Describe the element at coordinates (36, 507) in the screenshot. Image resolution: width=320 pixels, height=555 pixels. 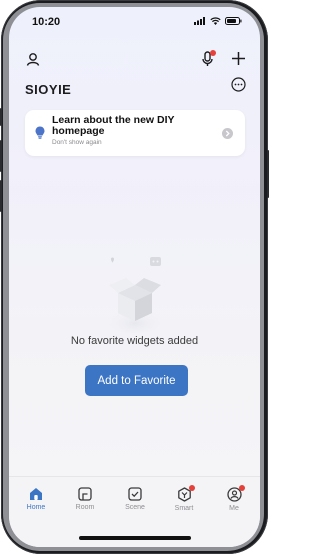
I see `tab-home-label: Home` at that location.